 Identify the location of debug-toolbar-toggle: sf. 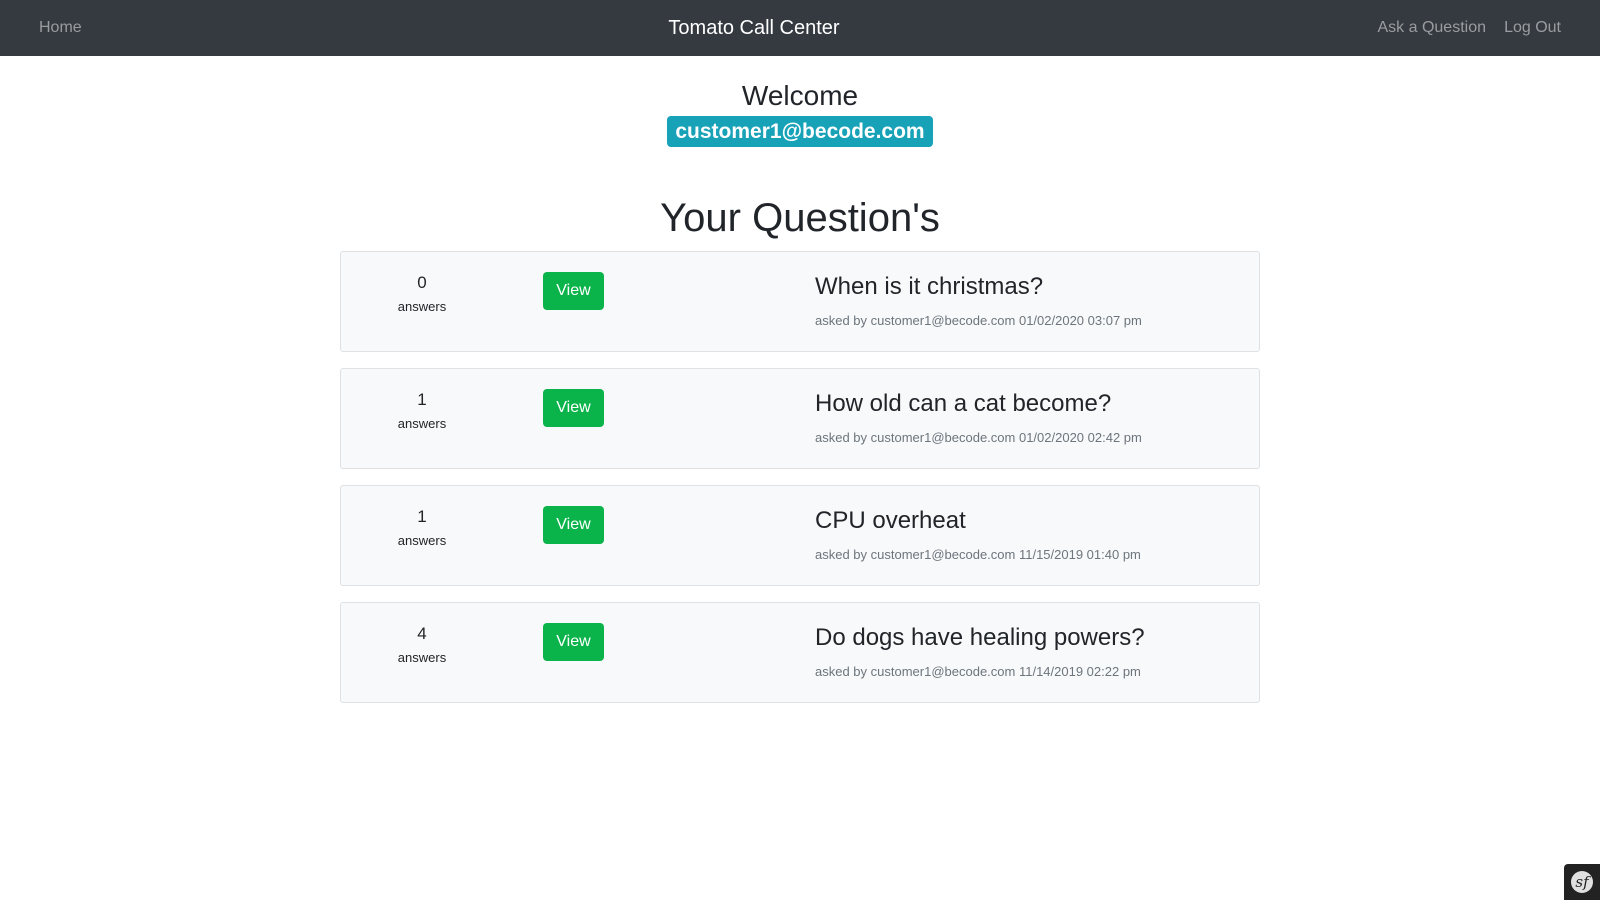
(1582, 882).